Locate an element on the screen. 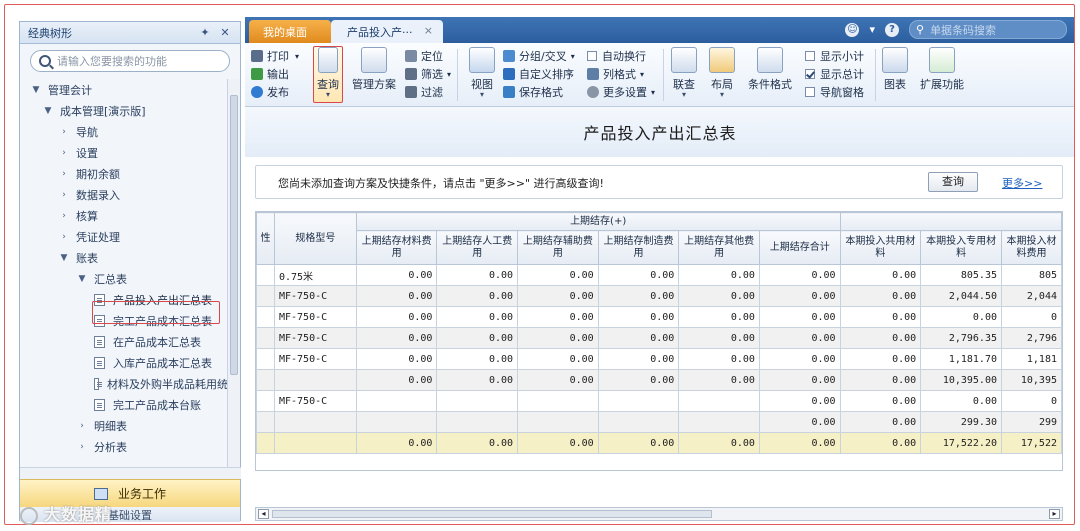  sidebar-horizontal-scrollbar is located at coordinates (130, 473).